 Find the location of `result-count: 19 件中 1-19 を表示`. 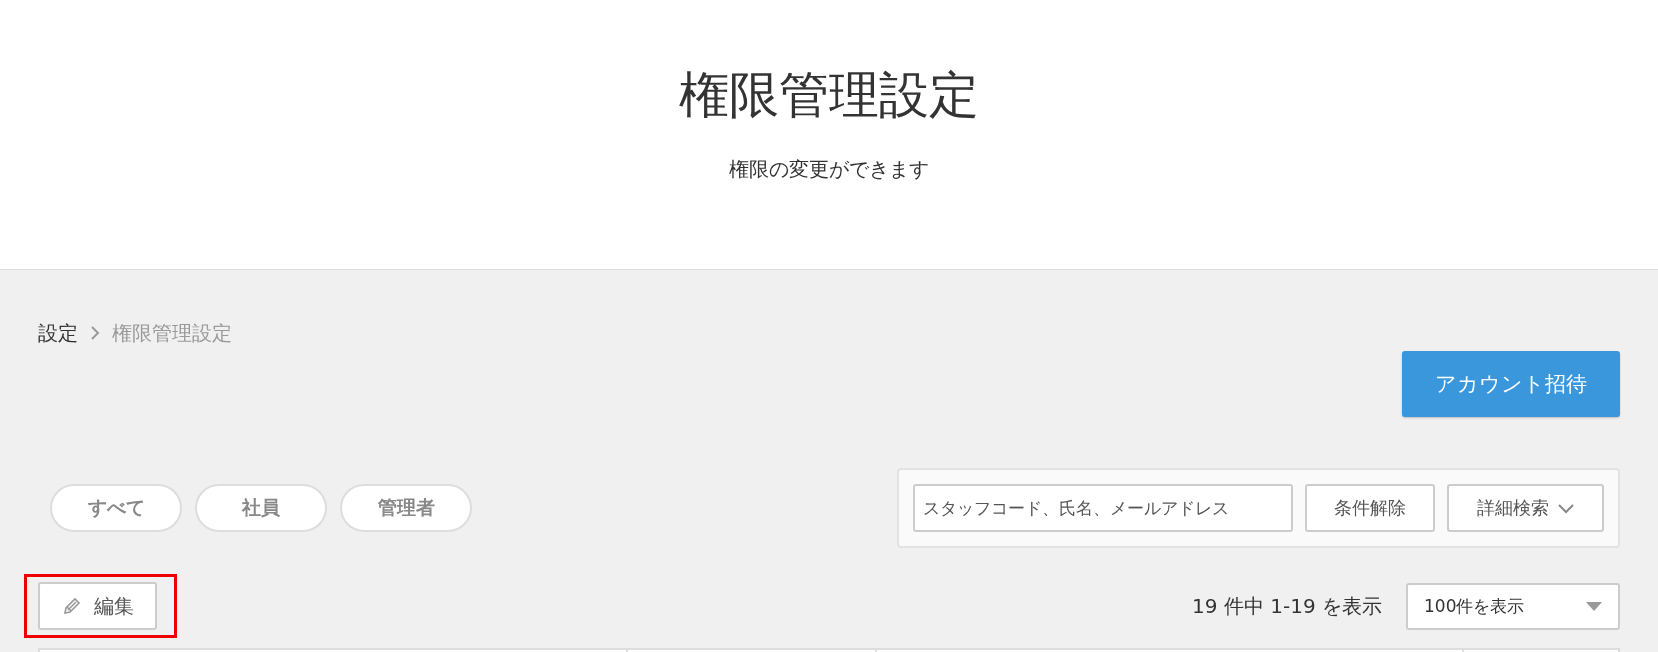

result-count: 19 件中 1-19 を表示 is located at coordinates (1287, 606).